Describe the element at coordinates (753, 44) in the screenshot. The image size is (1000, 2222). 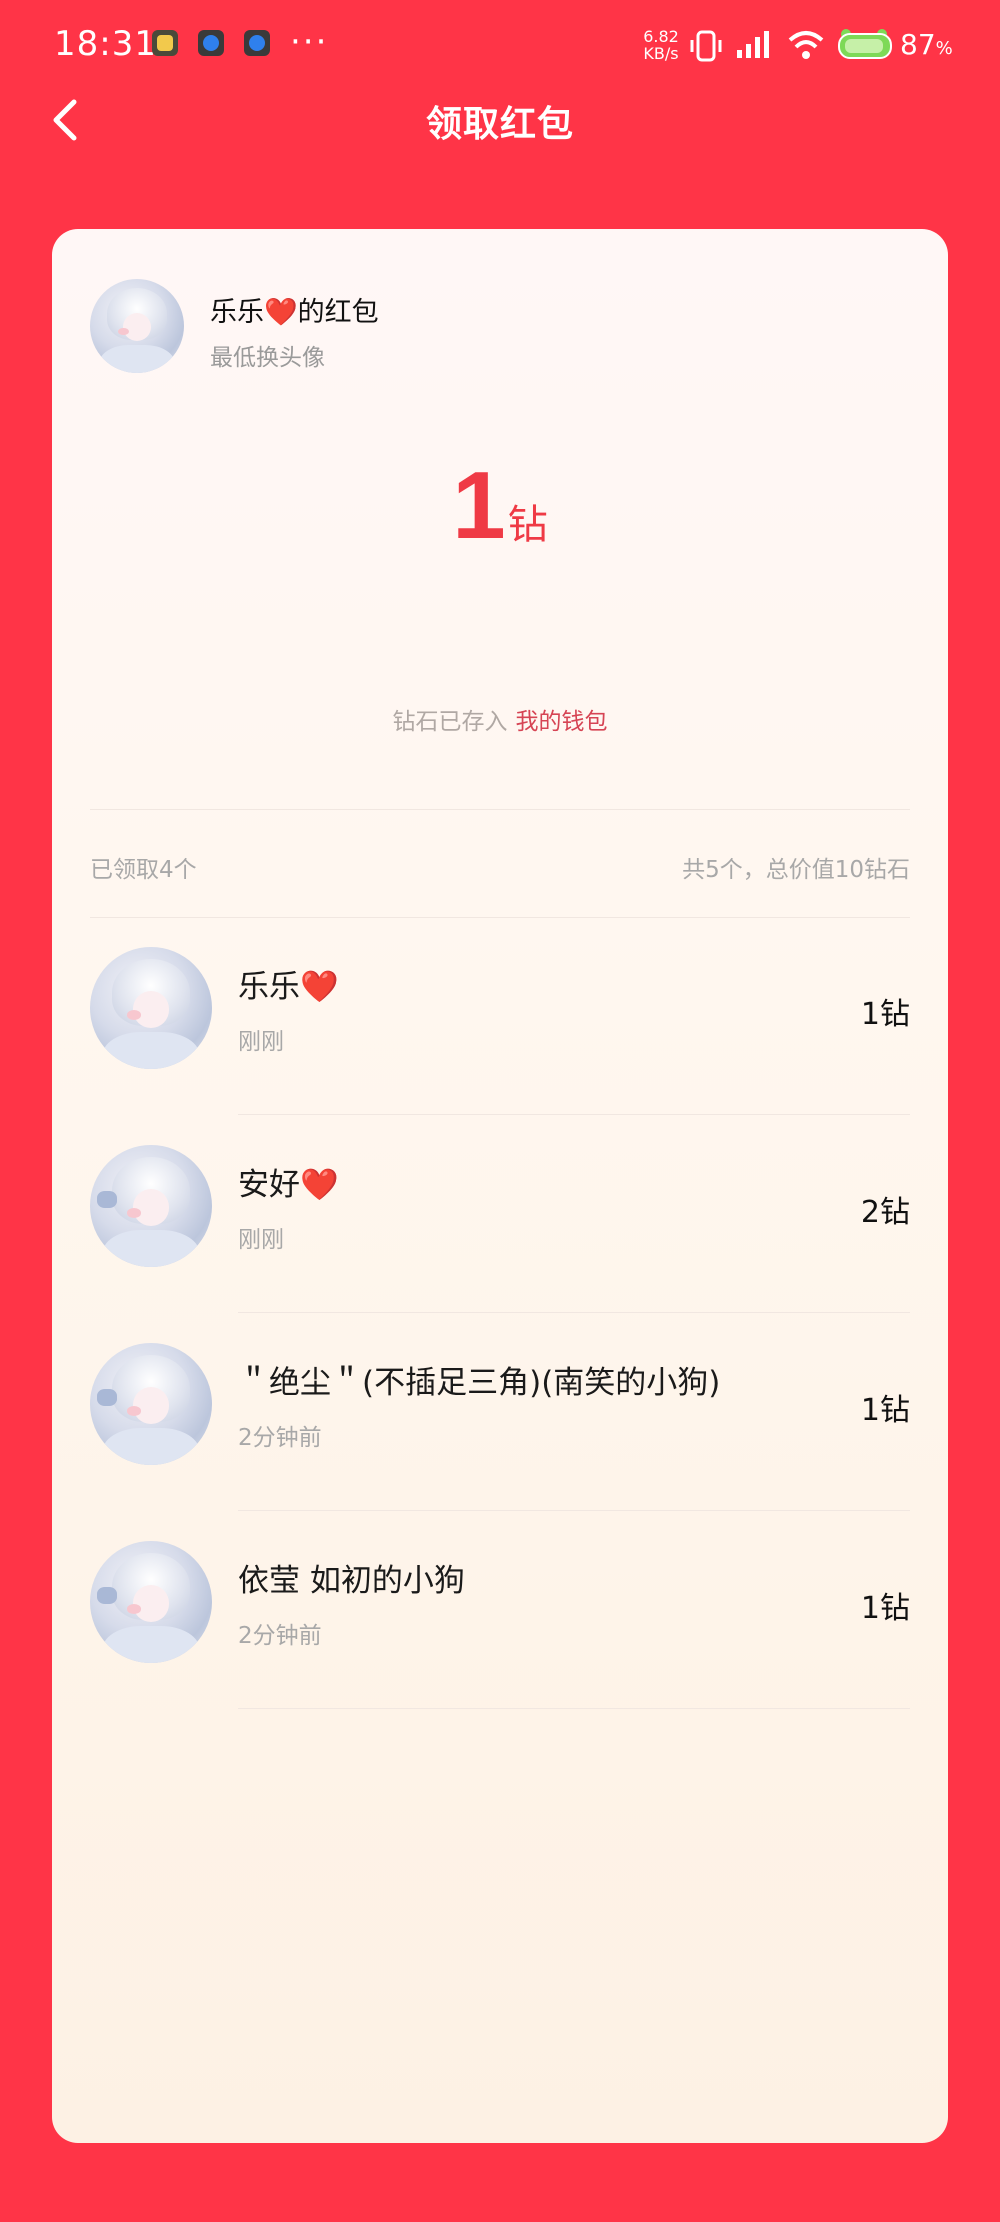
I see `signal-icon` at that location.